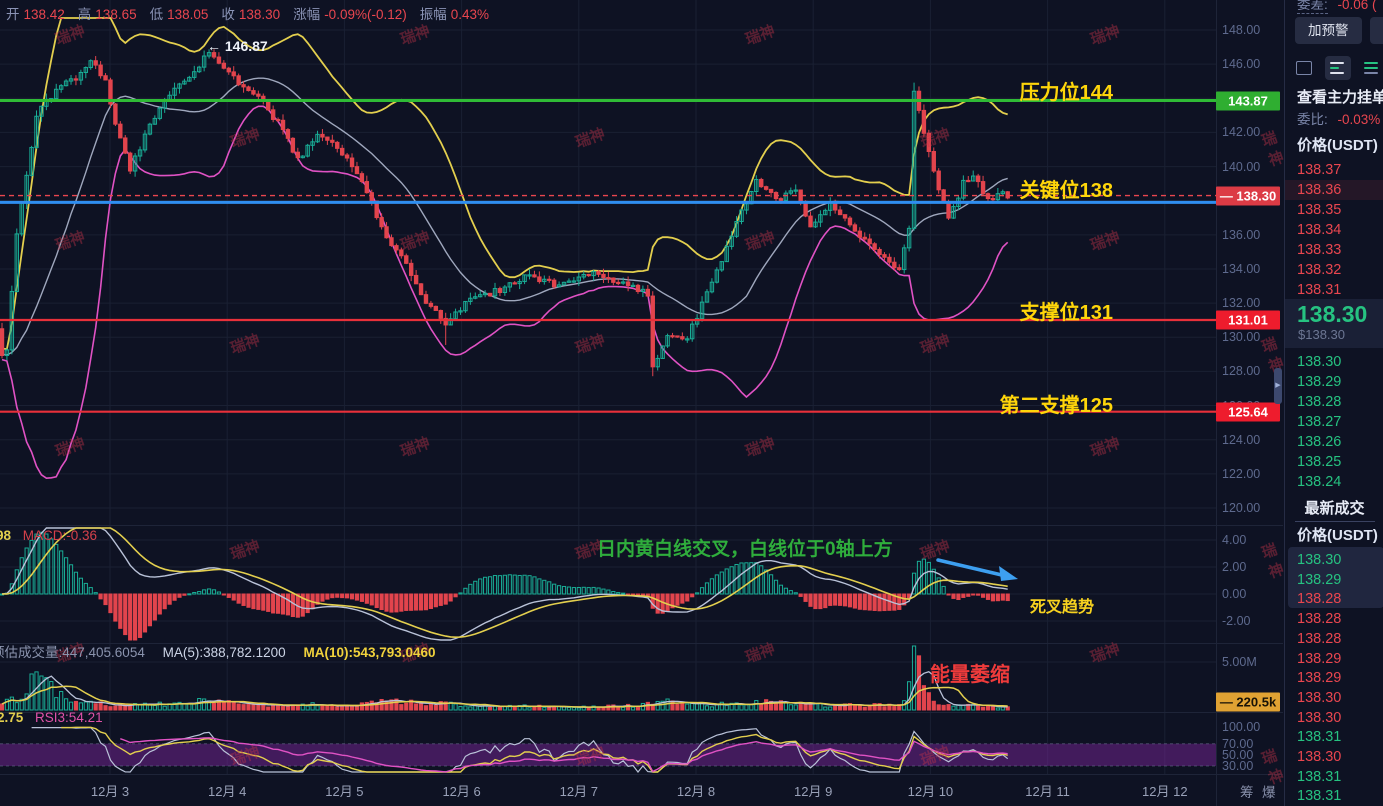 This screenshot has width=1383, height=806. Describe the element at coordinates (1319, 482) in the screenshot. I see `bid-price-row: 138.24` at that location.